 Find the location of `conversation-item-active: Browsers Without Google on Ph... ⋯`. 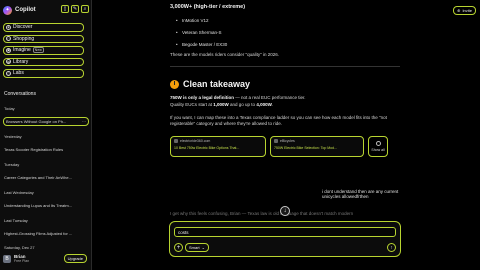

conversation-item-active: Browsers Without Google on Ph... ⋯ is located at coordinates (46, 121).